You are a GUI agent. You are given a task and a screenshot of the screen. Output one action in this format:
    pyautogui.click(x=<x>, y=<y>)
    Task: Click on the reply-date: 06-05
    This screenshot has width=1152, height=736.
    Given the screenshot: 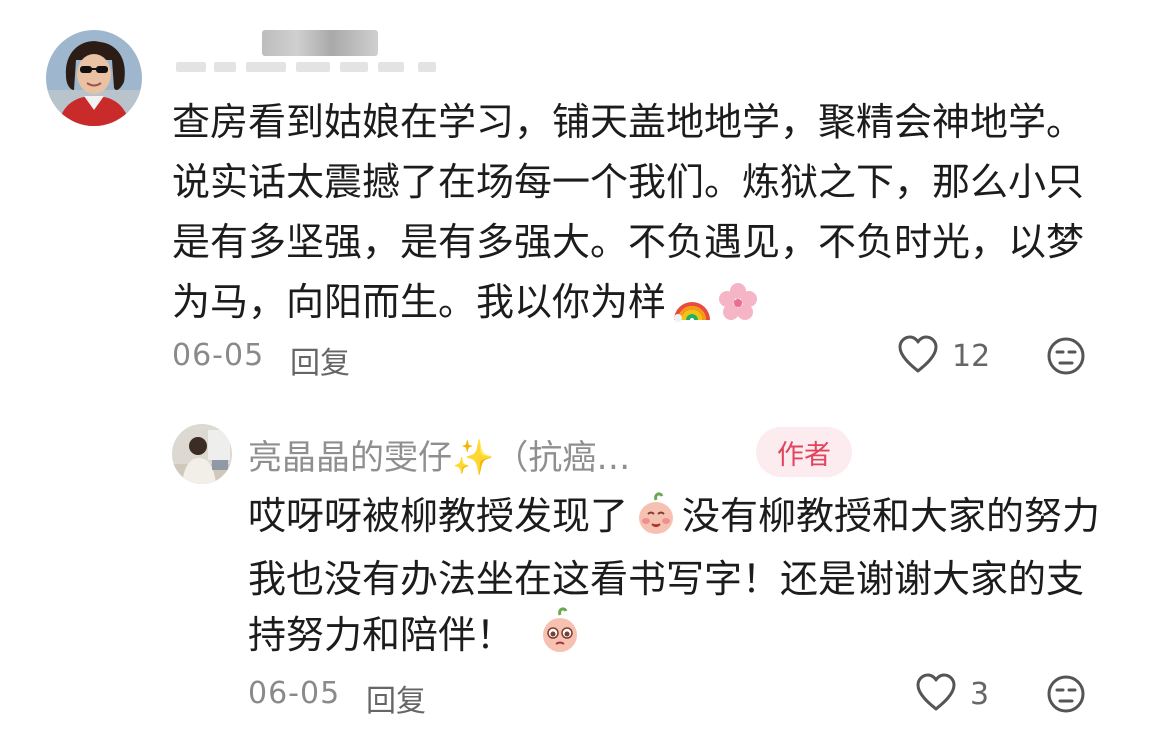 What is the action you would take?
    pyautogui.click(x=294, y=693)
    